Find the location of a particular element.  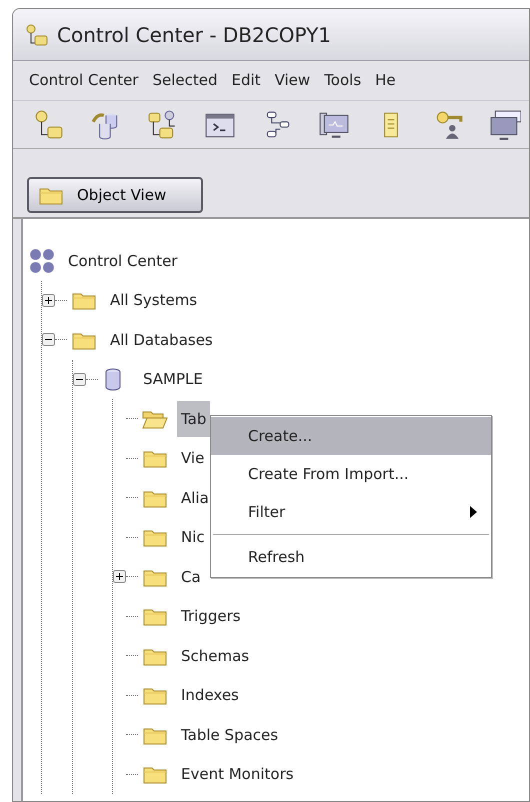

hierarchy-icon is located at coordinates (49, 124).